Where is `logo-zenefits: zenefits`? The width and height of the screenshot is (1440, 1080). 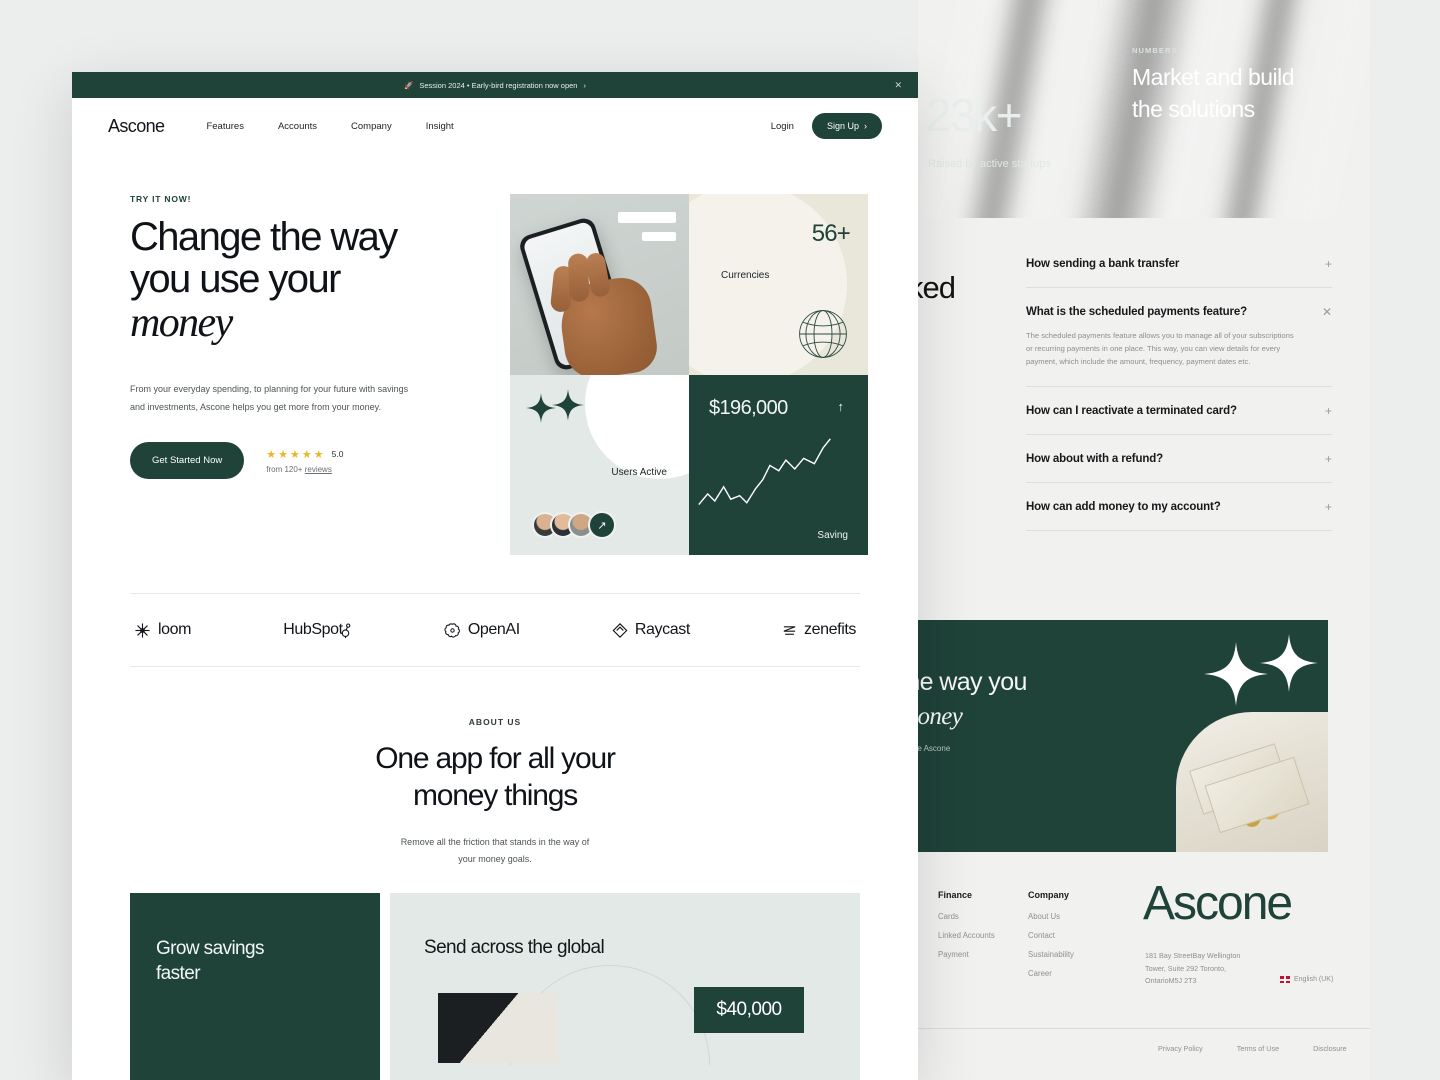
logo-zenefits: zenefits is located at coordinates (819, 630).